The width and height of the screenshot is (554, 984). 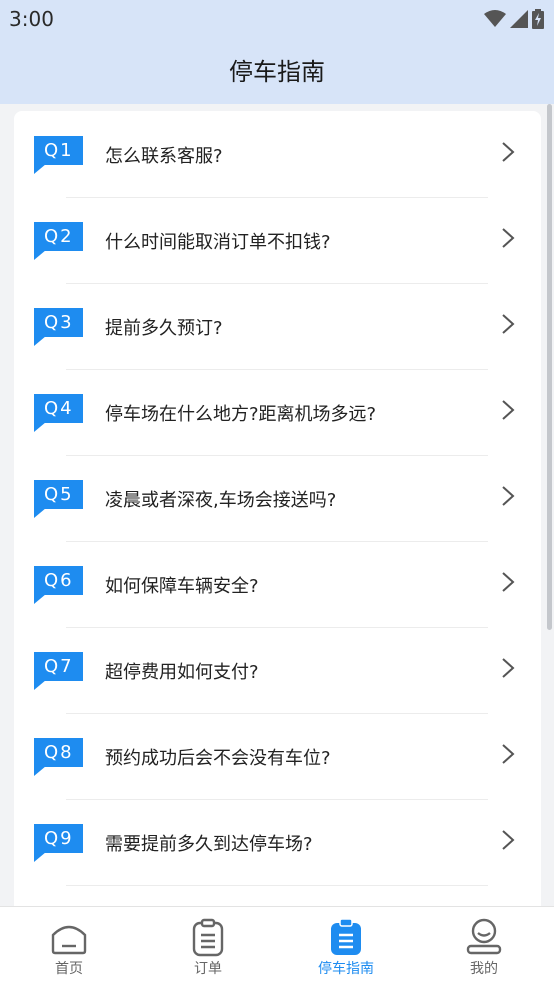 I want to click on bottom-navigation: 首页 订单 停车指南 我的, so click(x=277, y=945).